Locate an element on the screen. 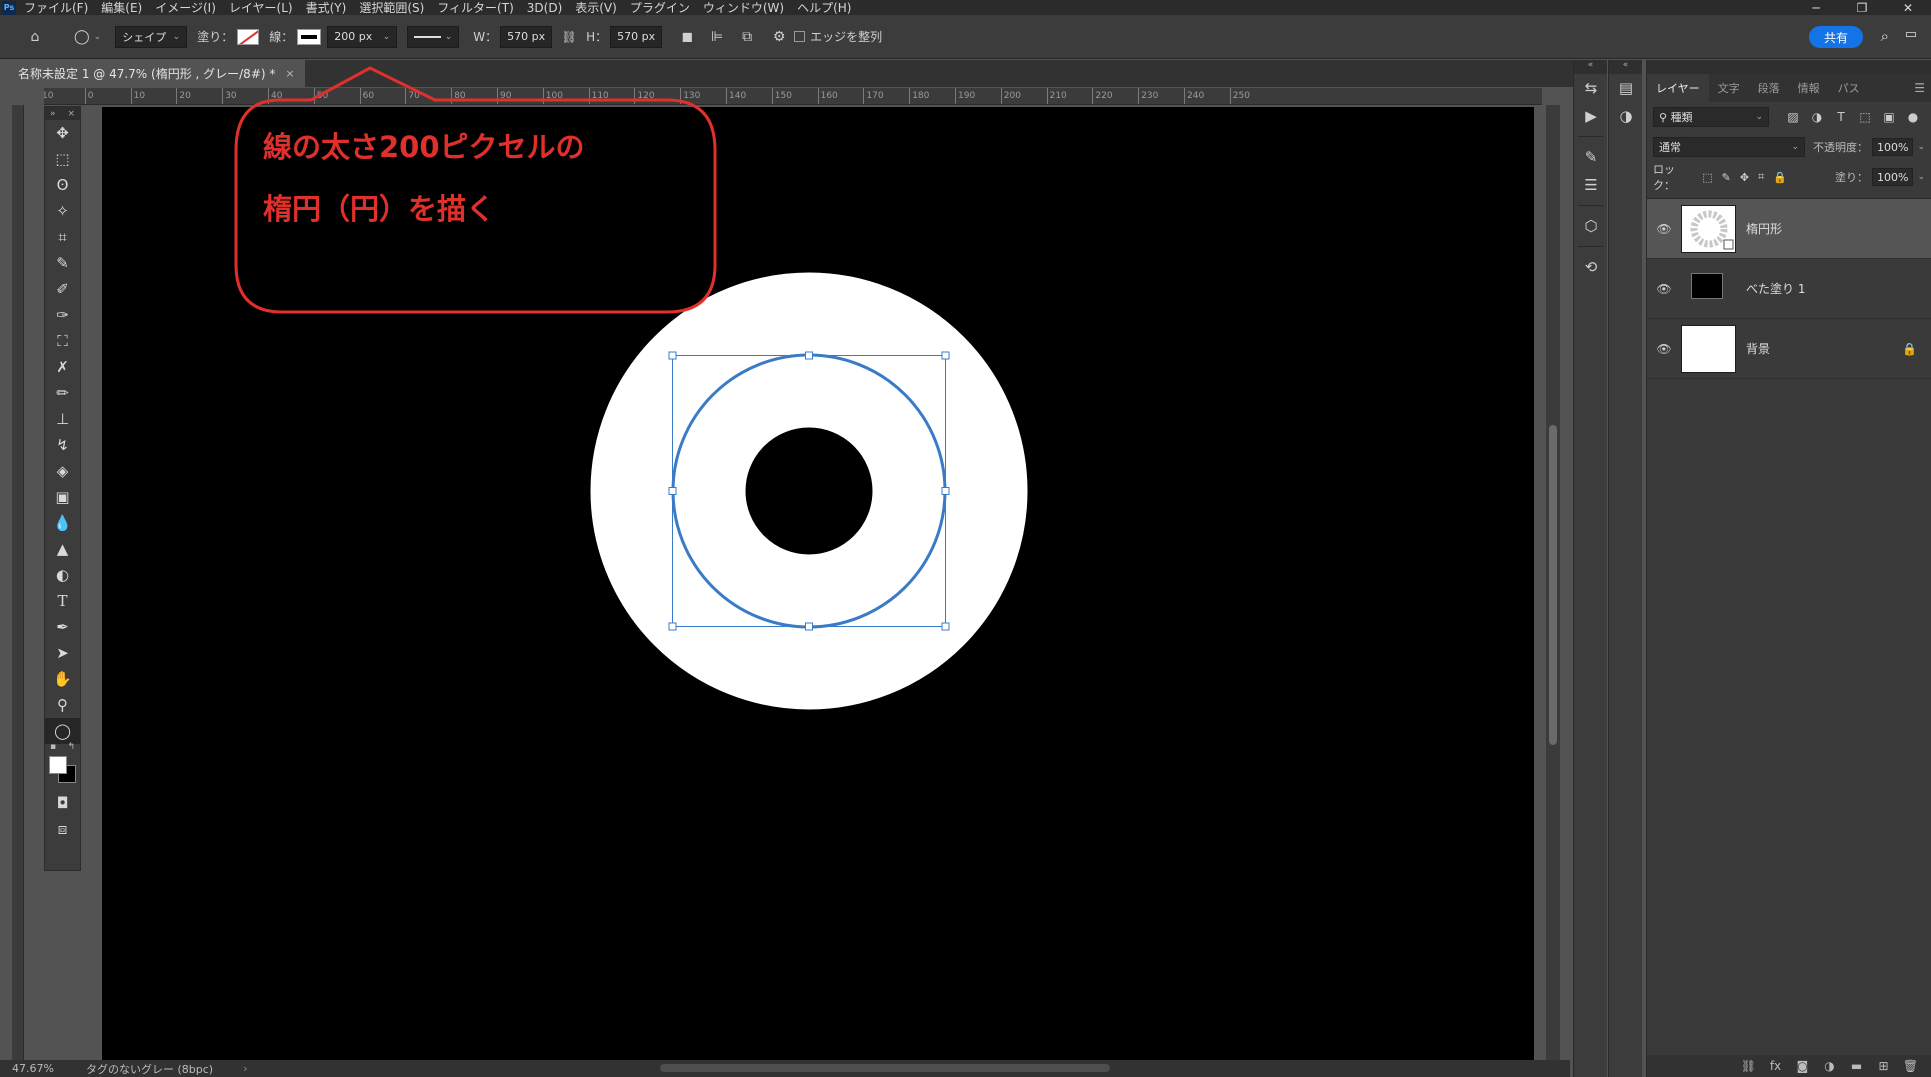 The image size is (1931, 1077). layer-name: 楕円形 is located at coordinates (1764, 228).